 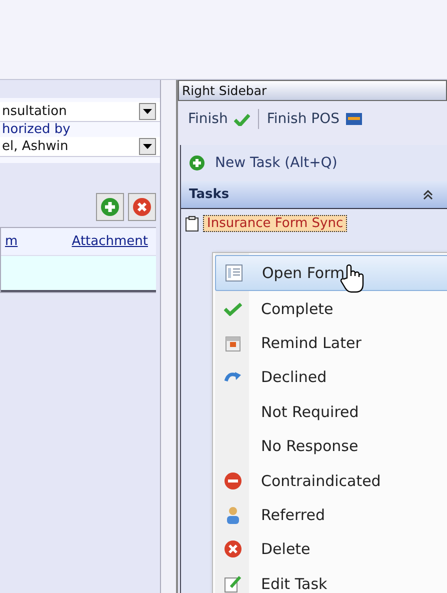 What do you see at coordinates (233, 583) in the screenshot?
I see `edit-icon` at bounding box center [233, 583].